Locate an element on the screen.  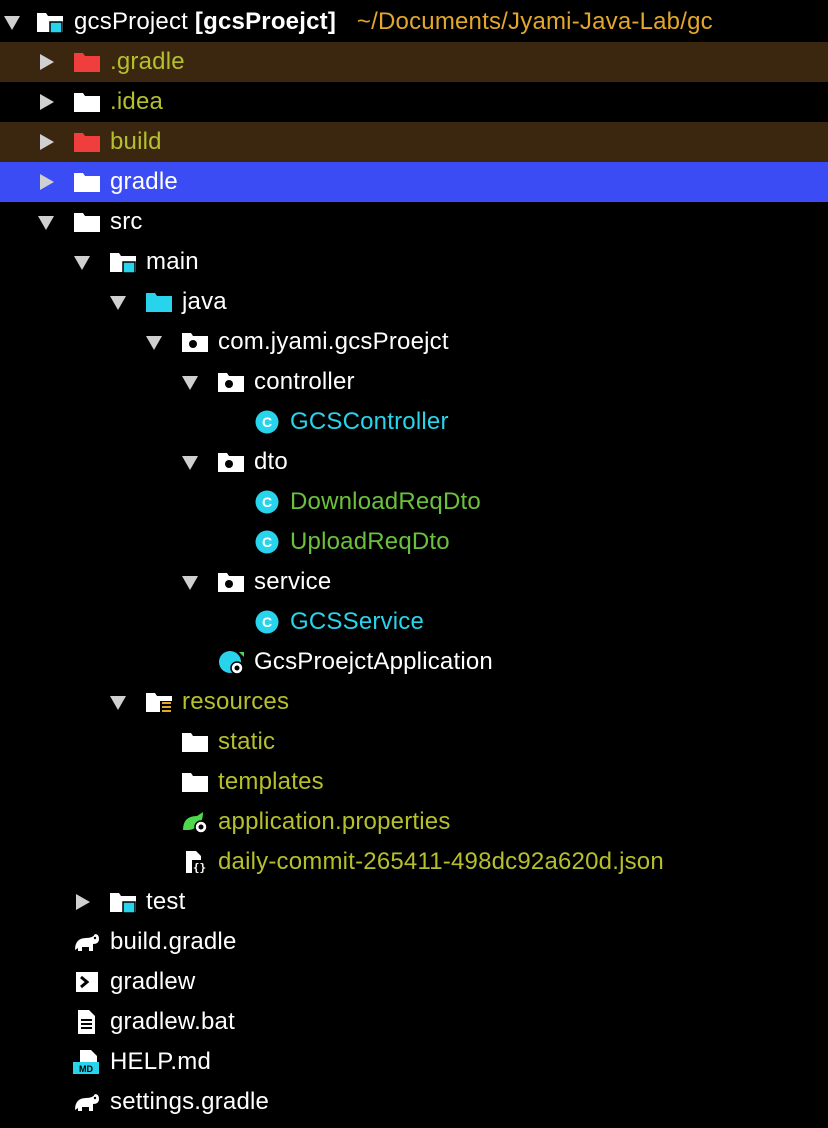
json-file-icon: {} is located at coordinates (196, 862).